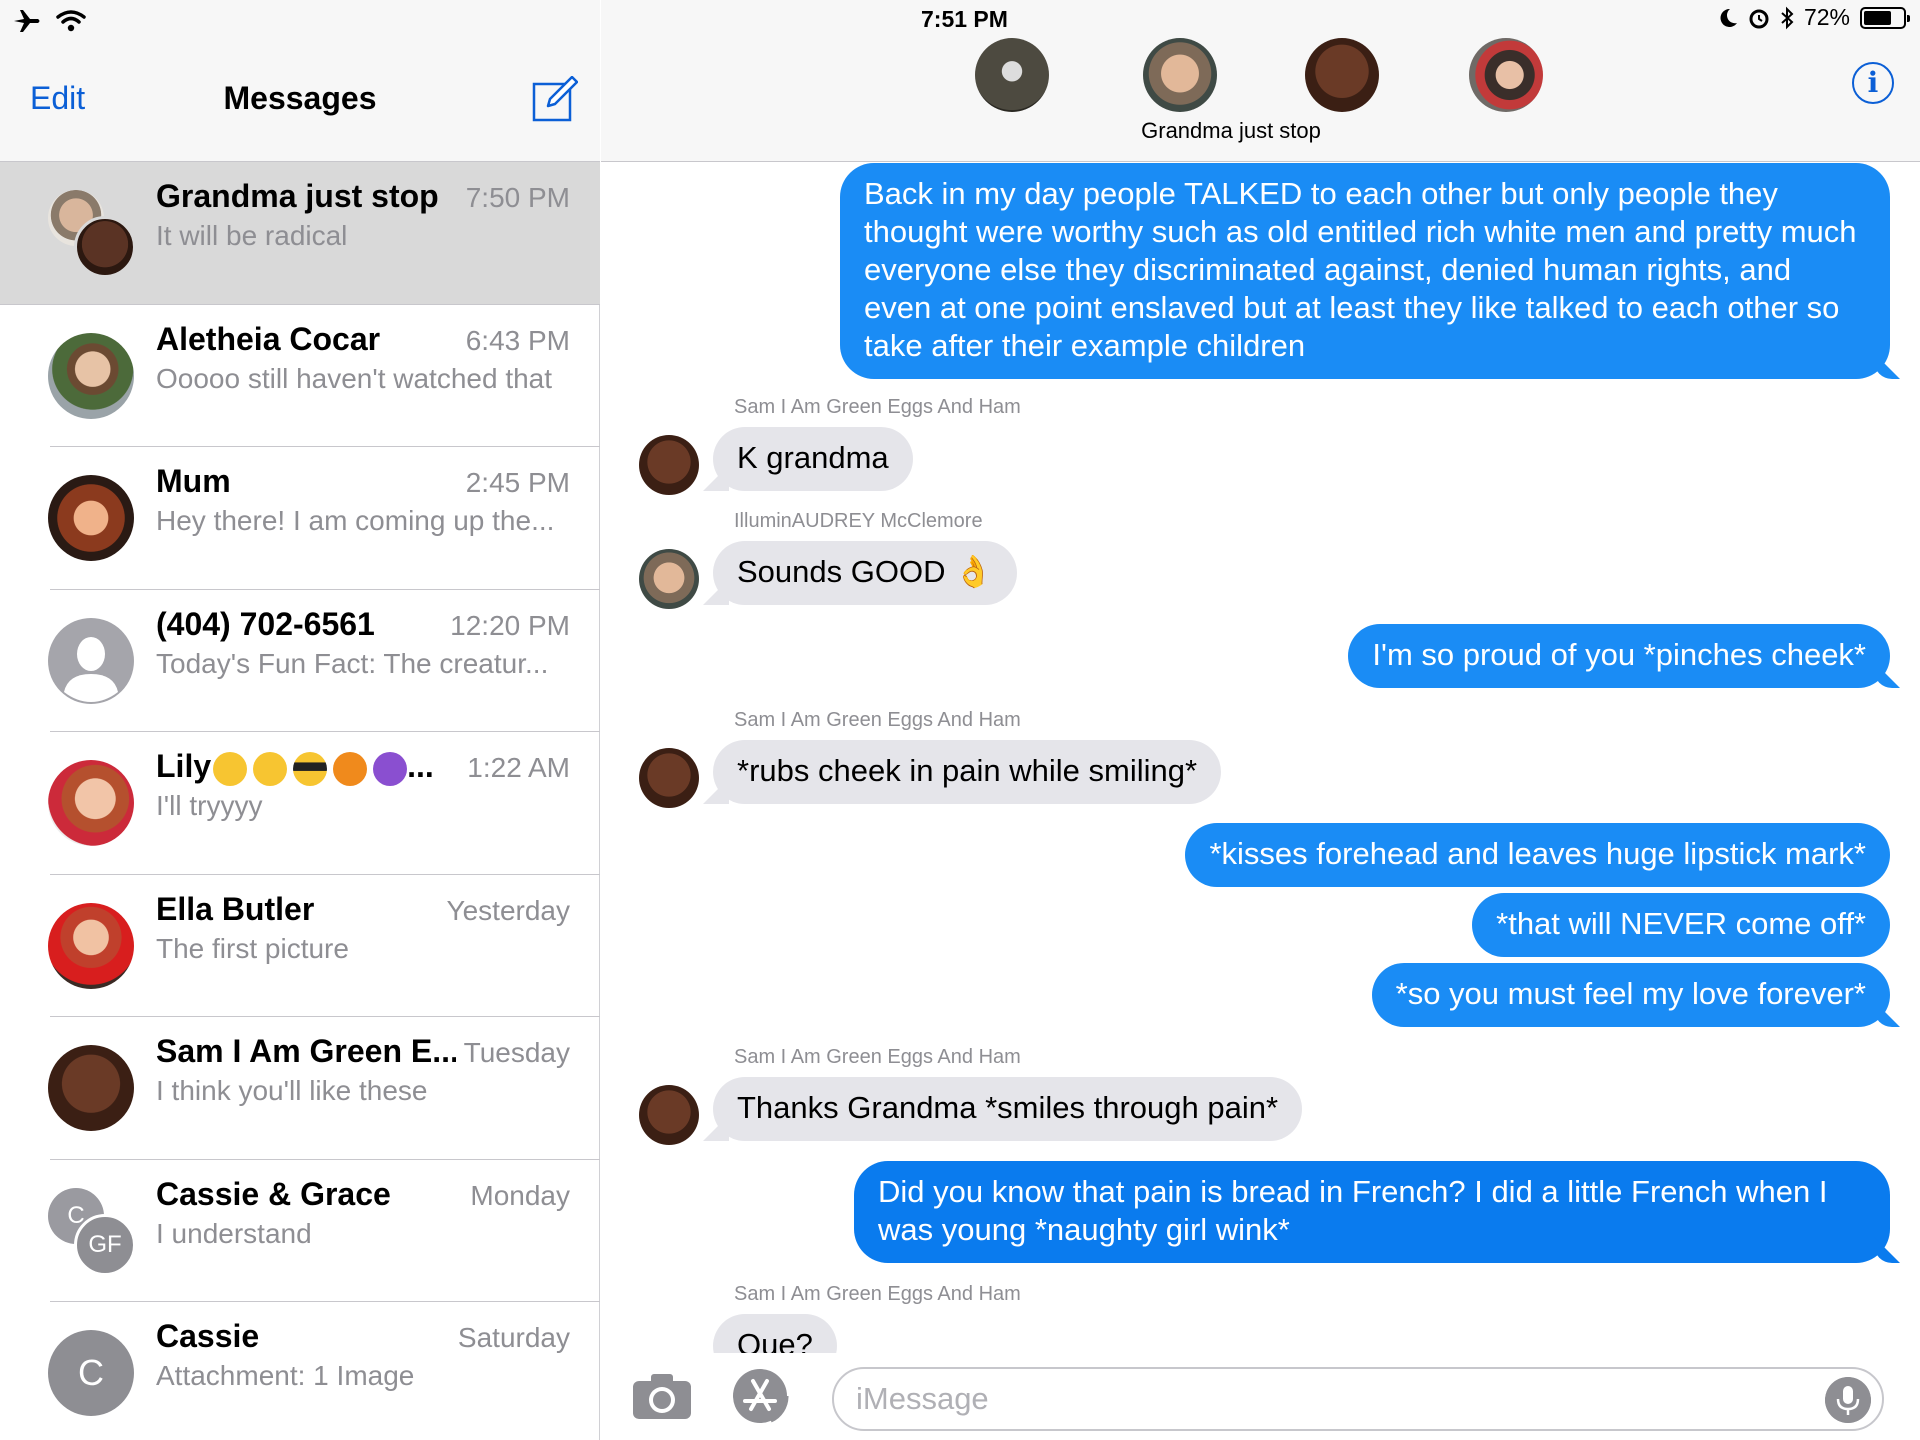 This screenshot has height=1440, width=1920. What do you see at coordinates (354, 378) in the screenshot?
I see `conversation-preview: Ooooo still haven't watched that` at bounding box center [354, 378].